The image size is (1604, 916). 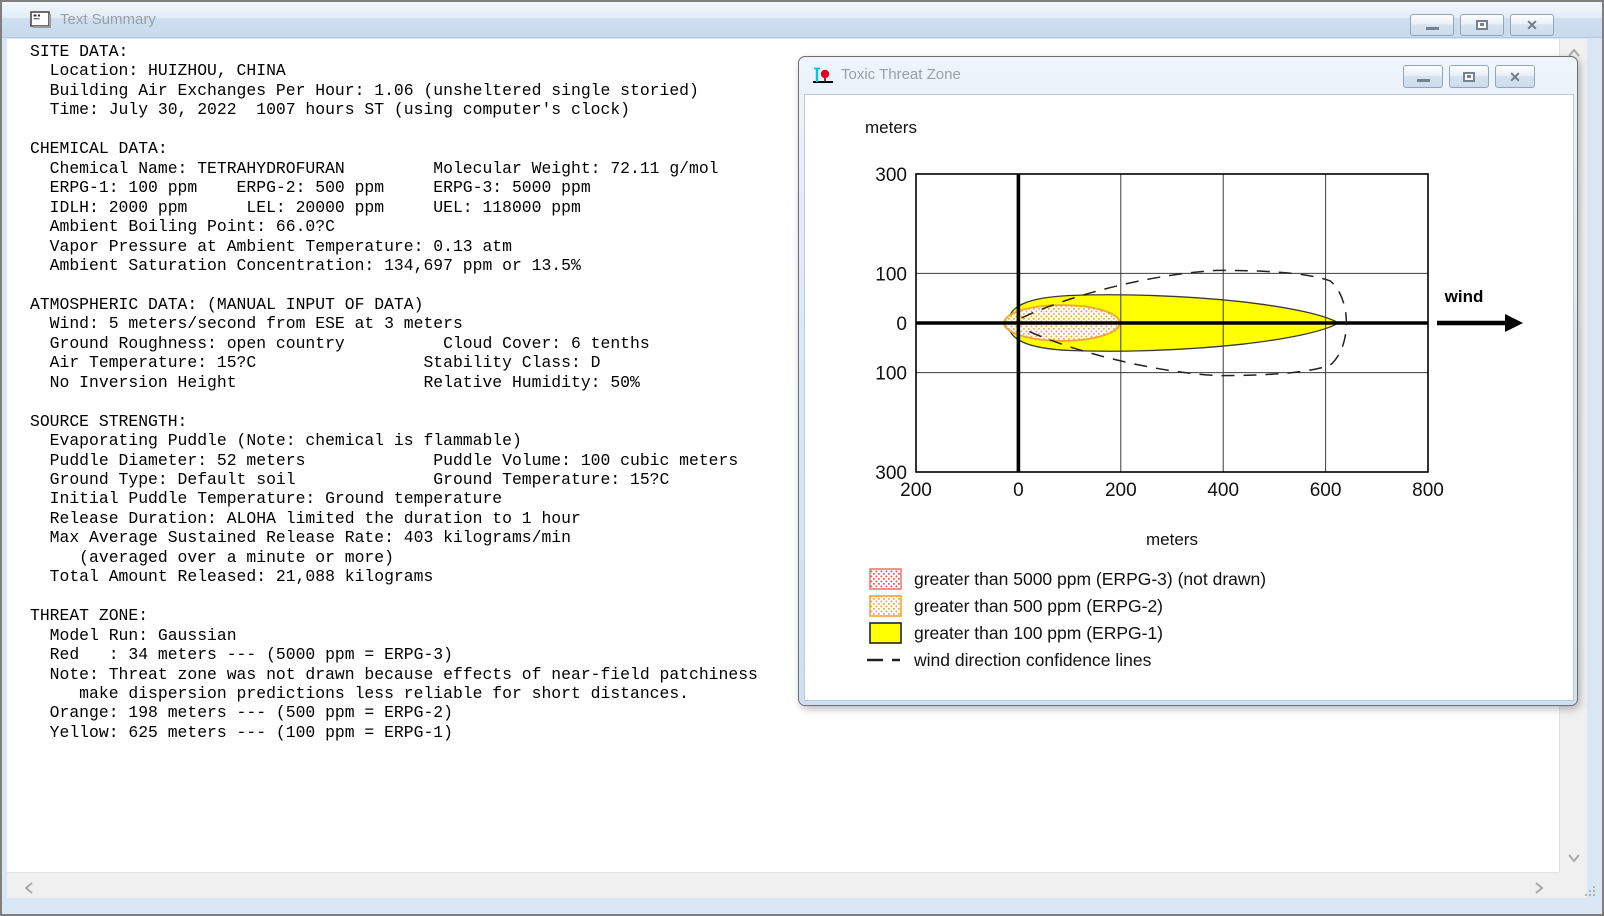 I want to click on toxic-threat-zone-titlebar: Toxic Threat Zone ✕, so click(x=1188, y=75).